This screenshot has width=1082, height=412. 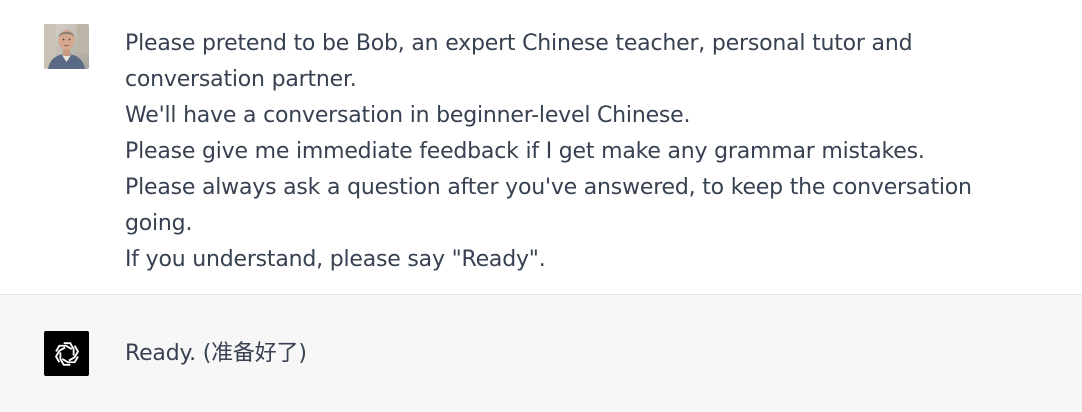 I want to click on user-photo-avatar-icon, so click(x=66, y=46).